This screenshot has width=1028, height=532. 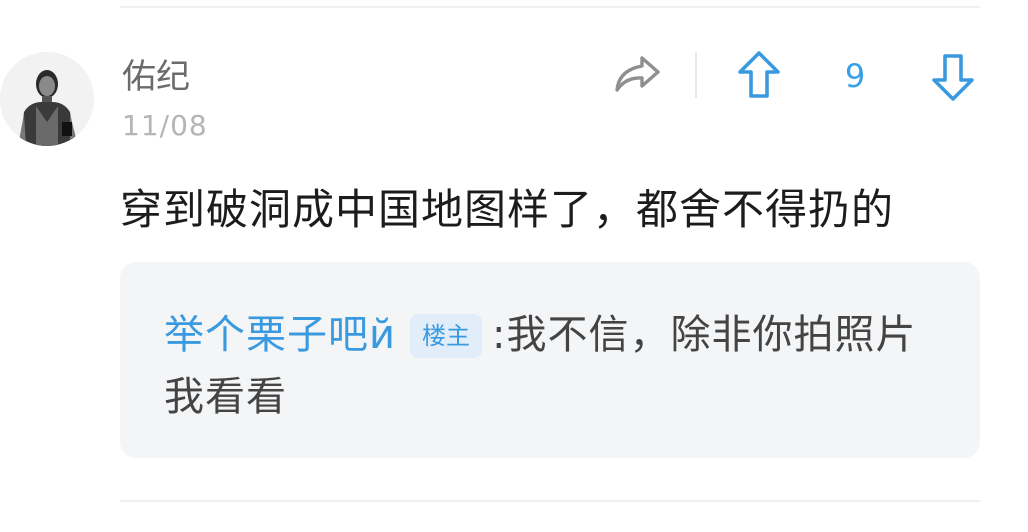 What do you see at coordinates (855, 76) in the screenshot?
I see `vote-count: 9` at bounding box center [855, 76].